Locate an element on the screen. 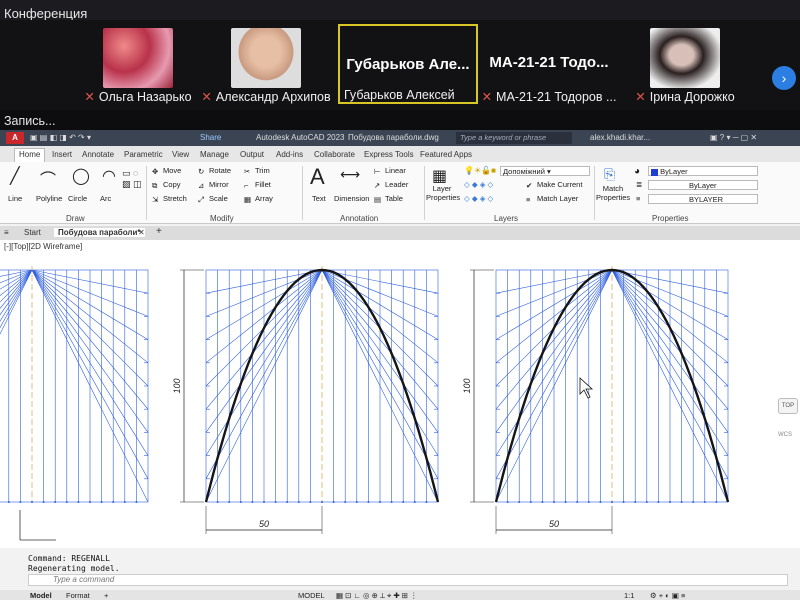 This screenshot has height=600, width=800. layer-dropdown: Допоміжний ▾ is located at coordinates (545, 171).